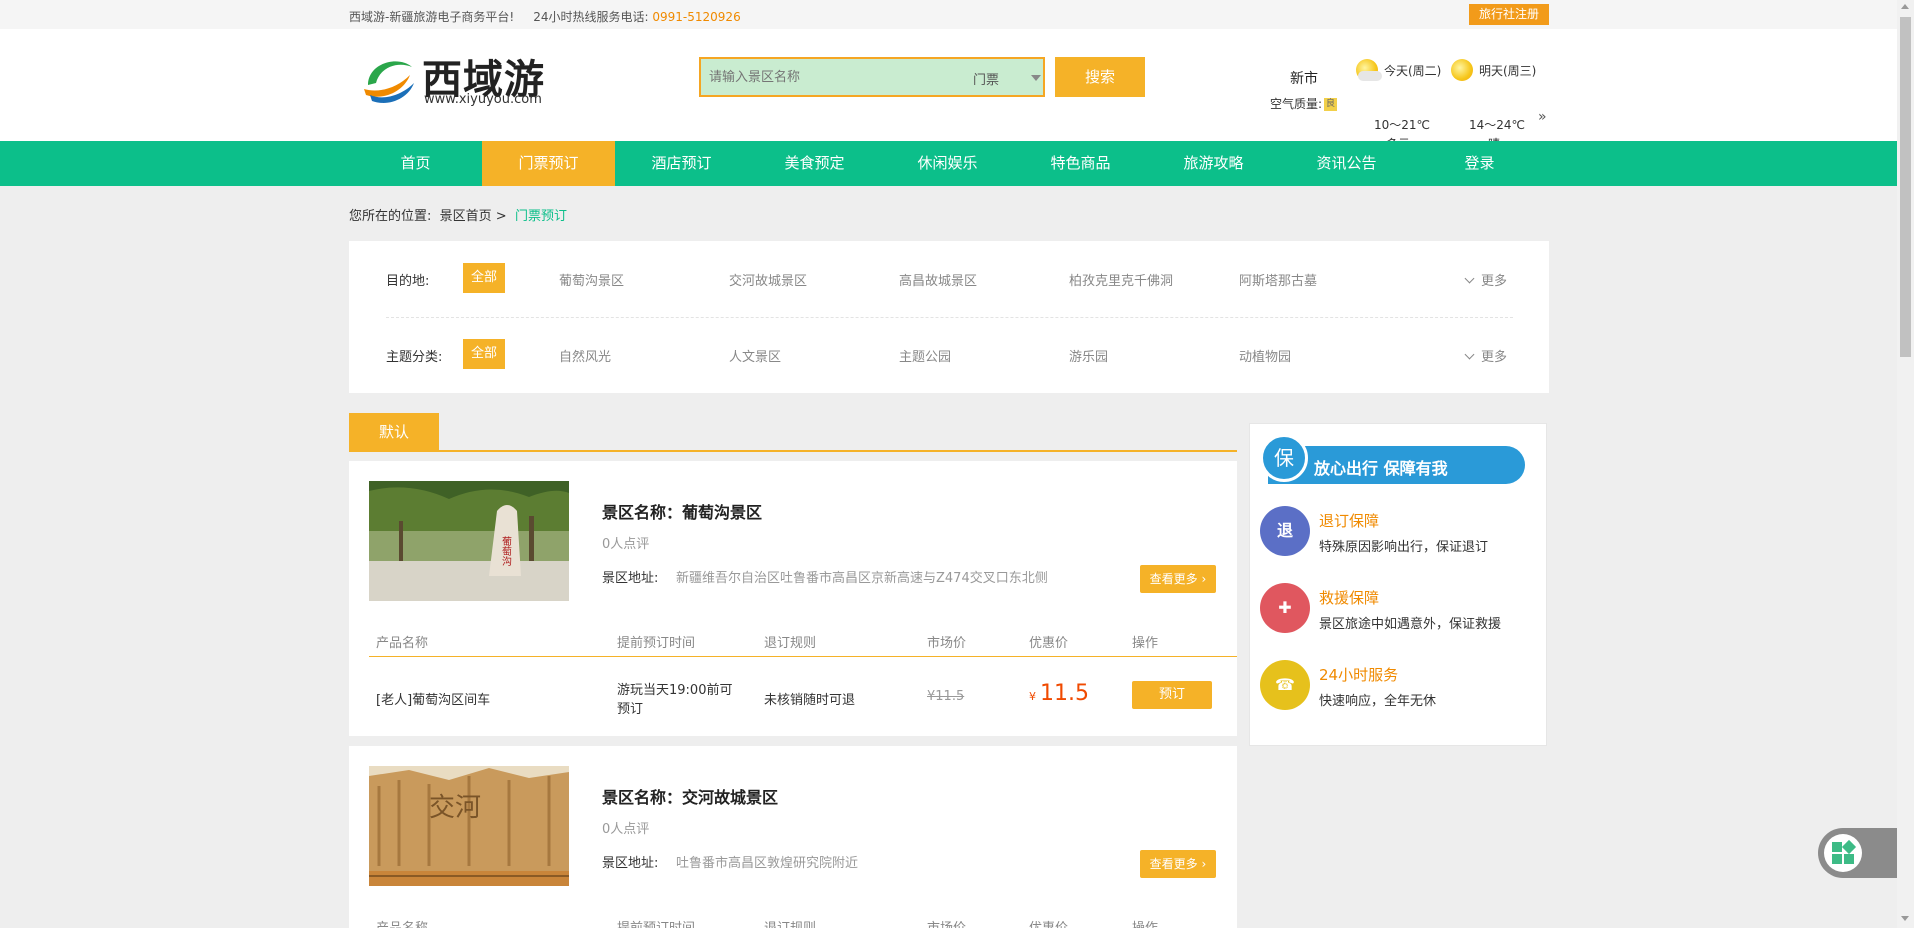  What do you see at coordinates (755, 355) in the screenshot?
I see `filter-theme-option: 人文景区` at bounding box center [755, 355].